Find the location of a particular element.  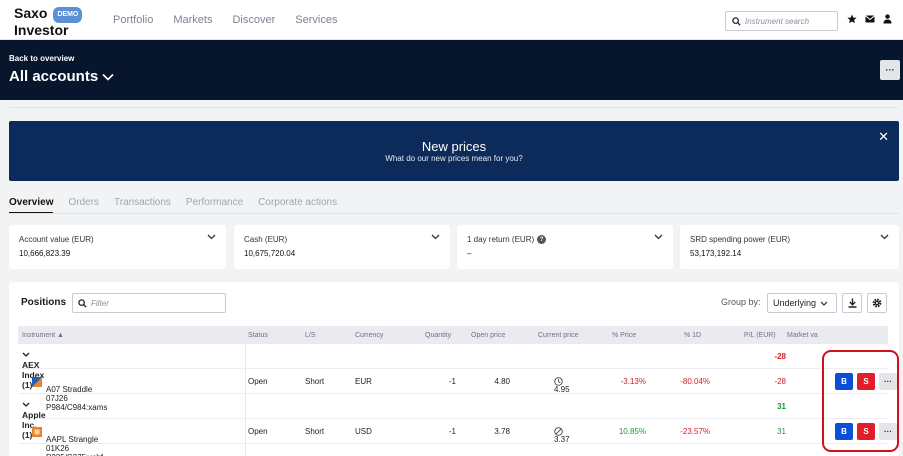

pct-1d-cell: -23.57% is located at coordinates (695, 431).